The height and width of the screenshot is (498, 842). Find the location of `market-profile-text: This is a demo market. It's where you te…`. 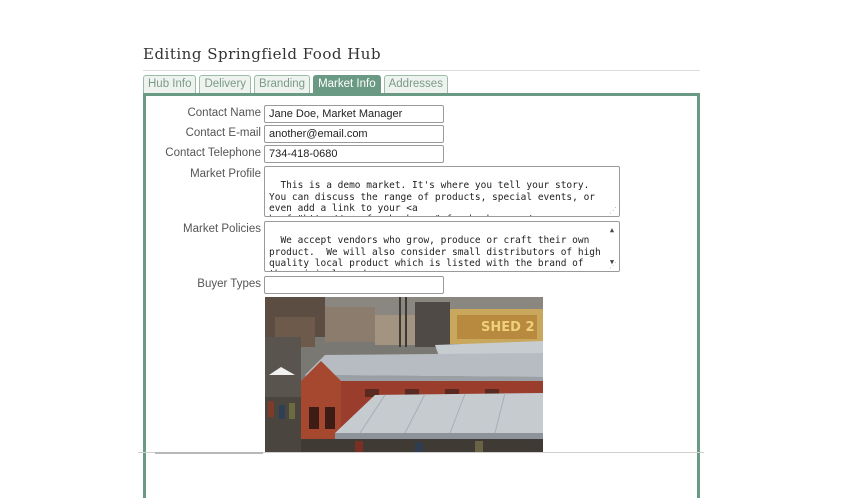

market-profile-text: This is a demo market. It's where you te… is located at coordinates (432, 198).